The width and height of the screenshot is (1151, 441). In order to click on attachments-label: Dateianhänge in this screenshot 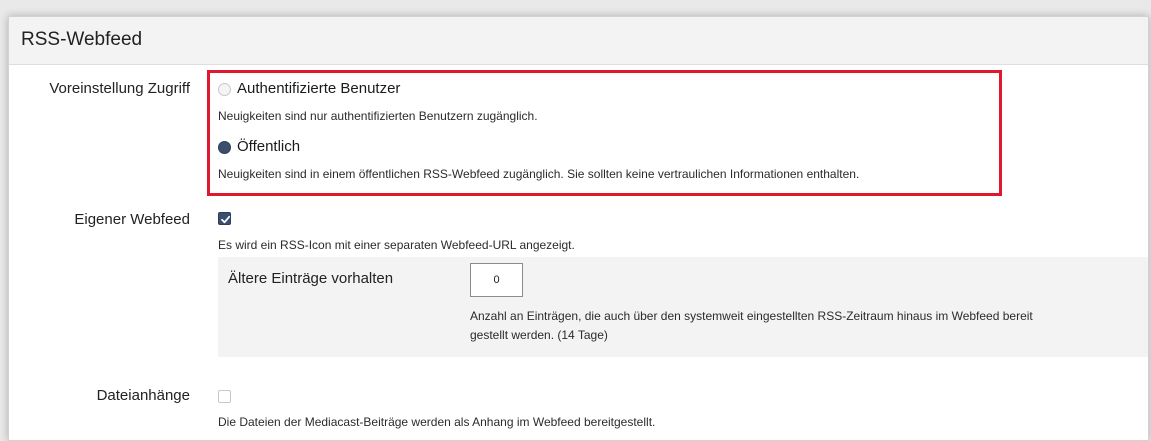, I will do `click(143, 395)`.